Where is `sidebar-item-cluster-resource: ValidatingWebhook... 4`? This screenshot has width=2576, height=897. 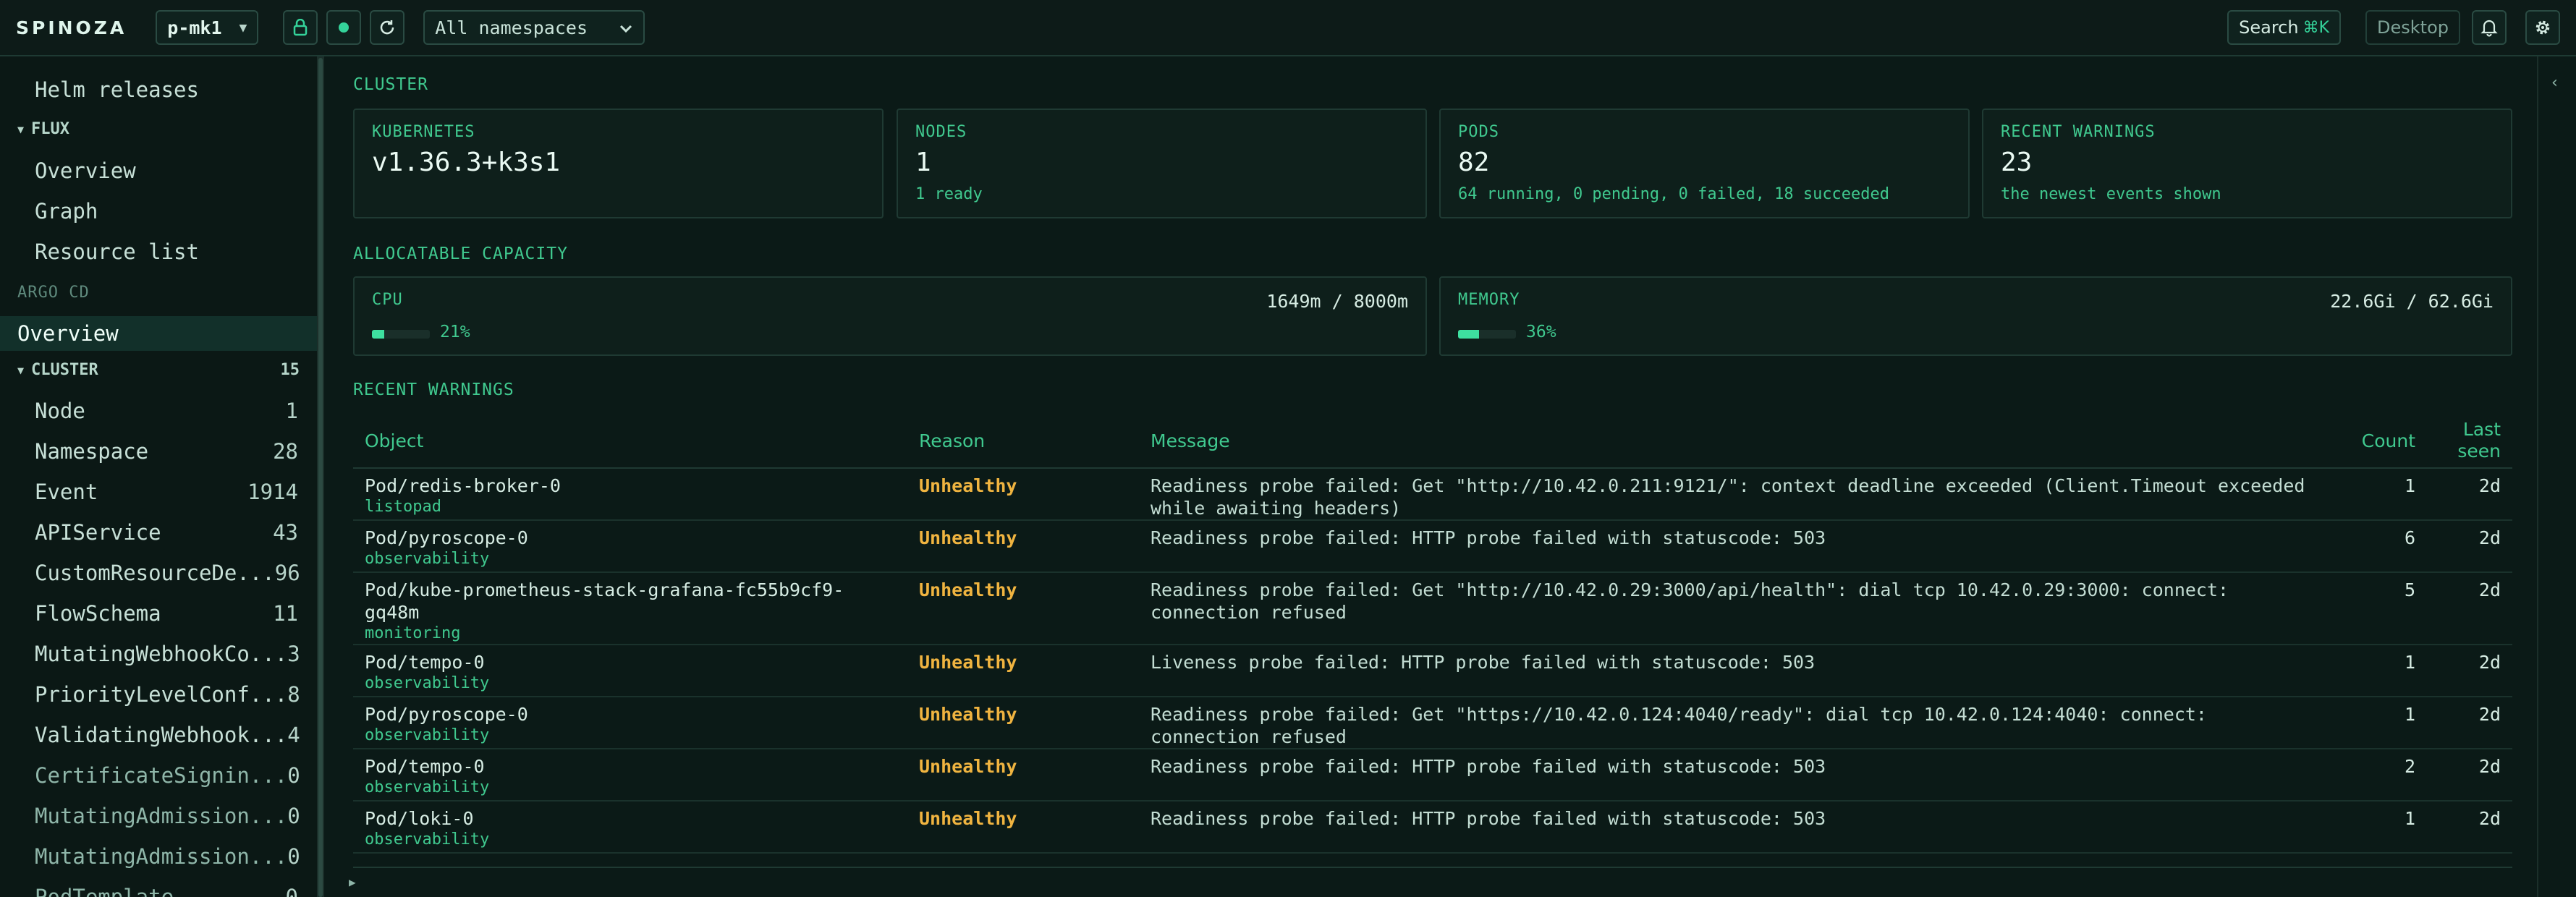 sidebar-item-cluster-resource: ValidatingWebhook... 4 is located at coordinates (158, 735).